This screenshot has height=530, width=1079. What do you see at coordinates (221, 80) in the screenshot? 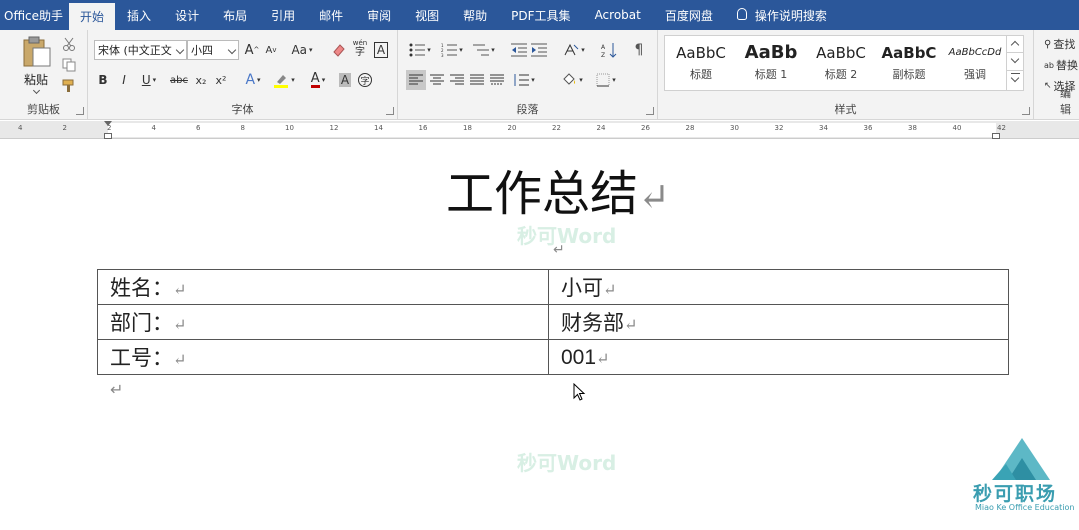
I see `superscript-button: x²` at bounding box center [221, 80].